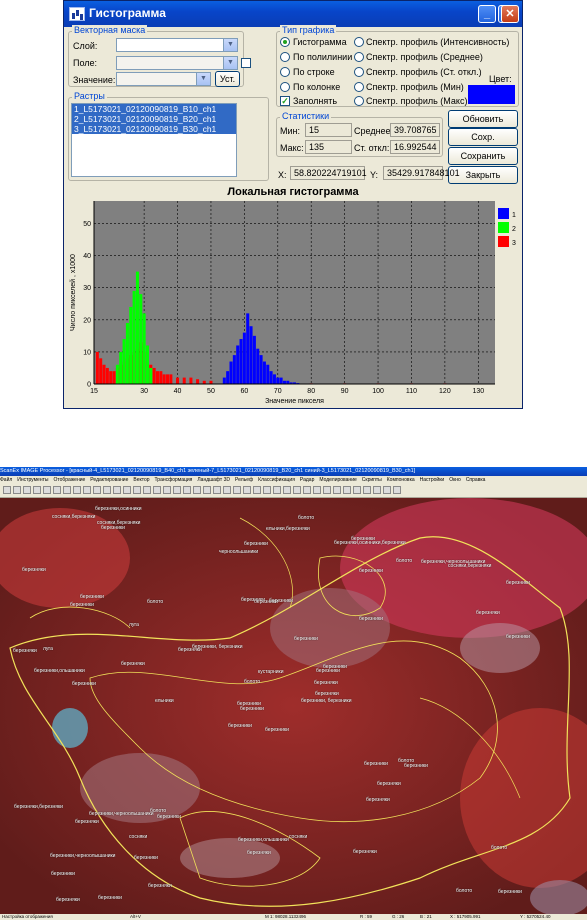 The width and height of the screenshot is (587, 920). Describe the element at coordinates (285, 42) in the screenshot. I see `radio-histogram` at that location.